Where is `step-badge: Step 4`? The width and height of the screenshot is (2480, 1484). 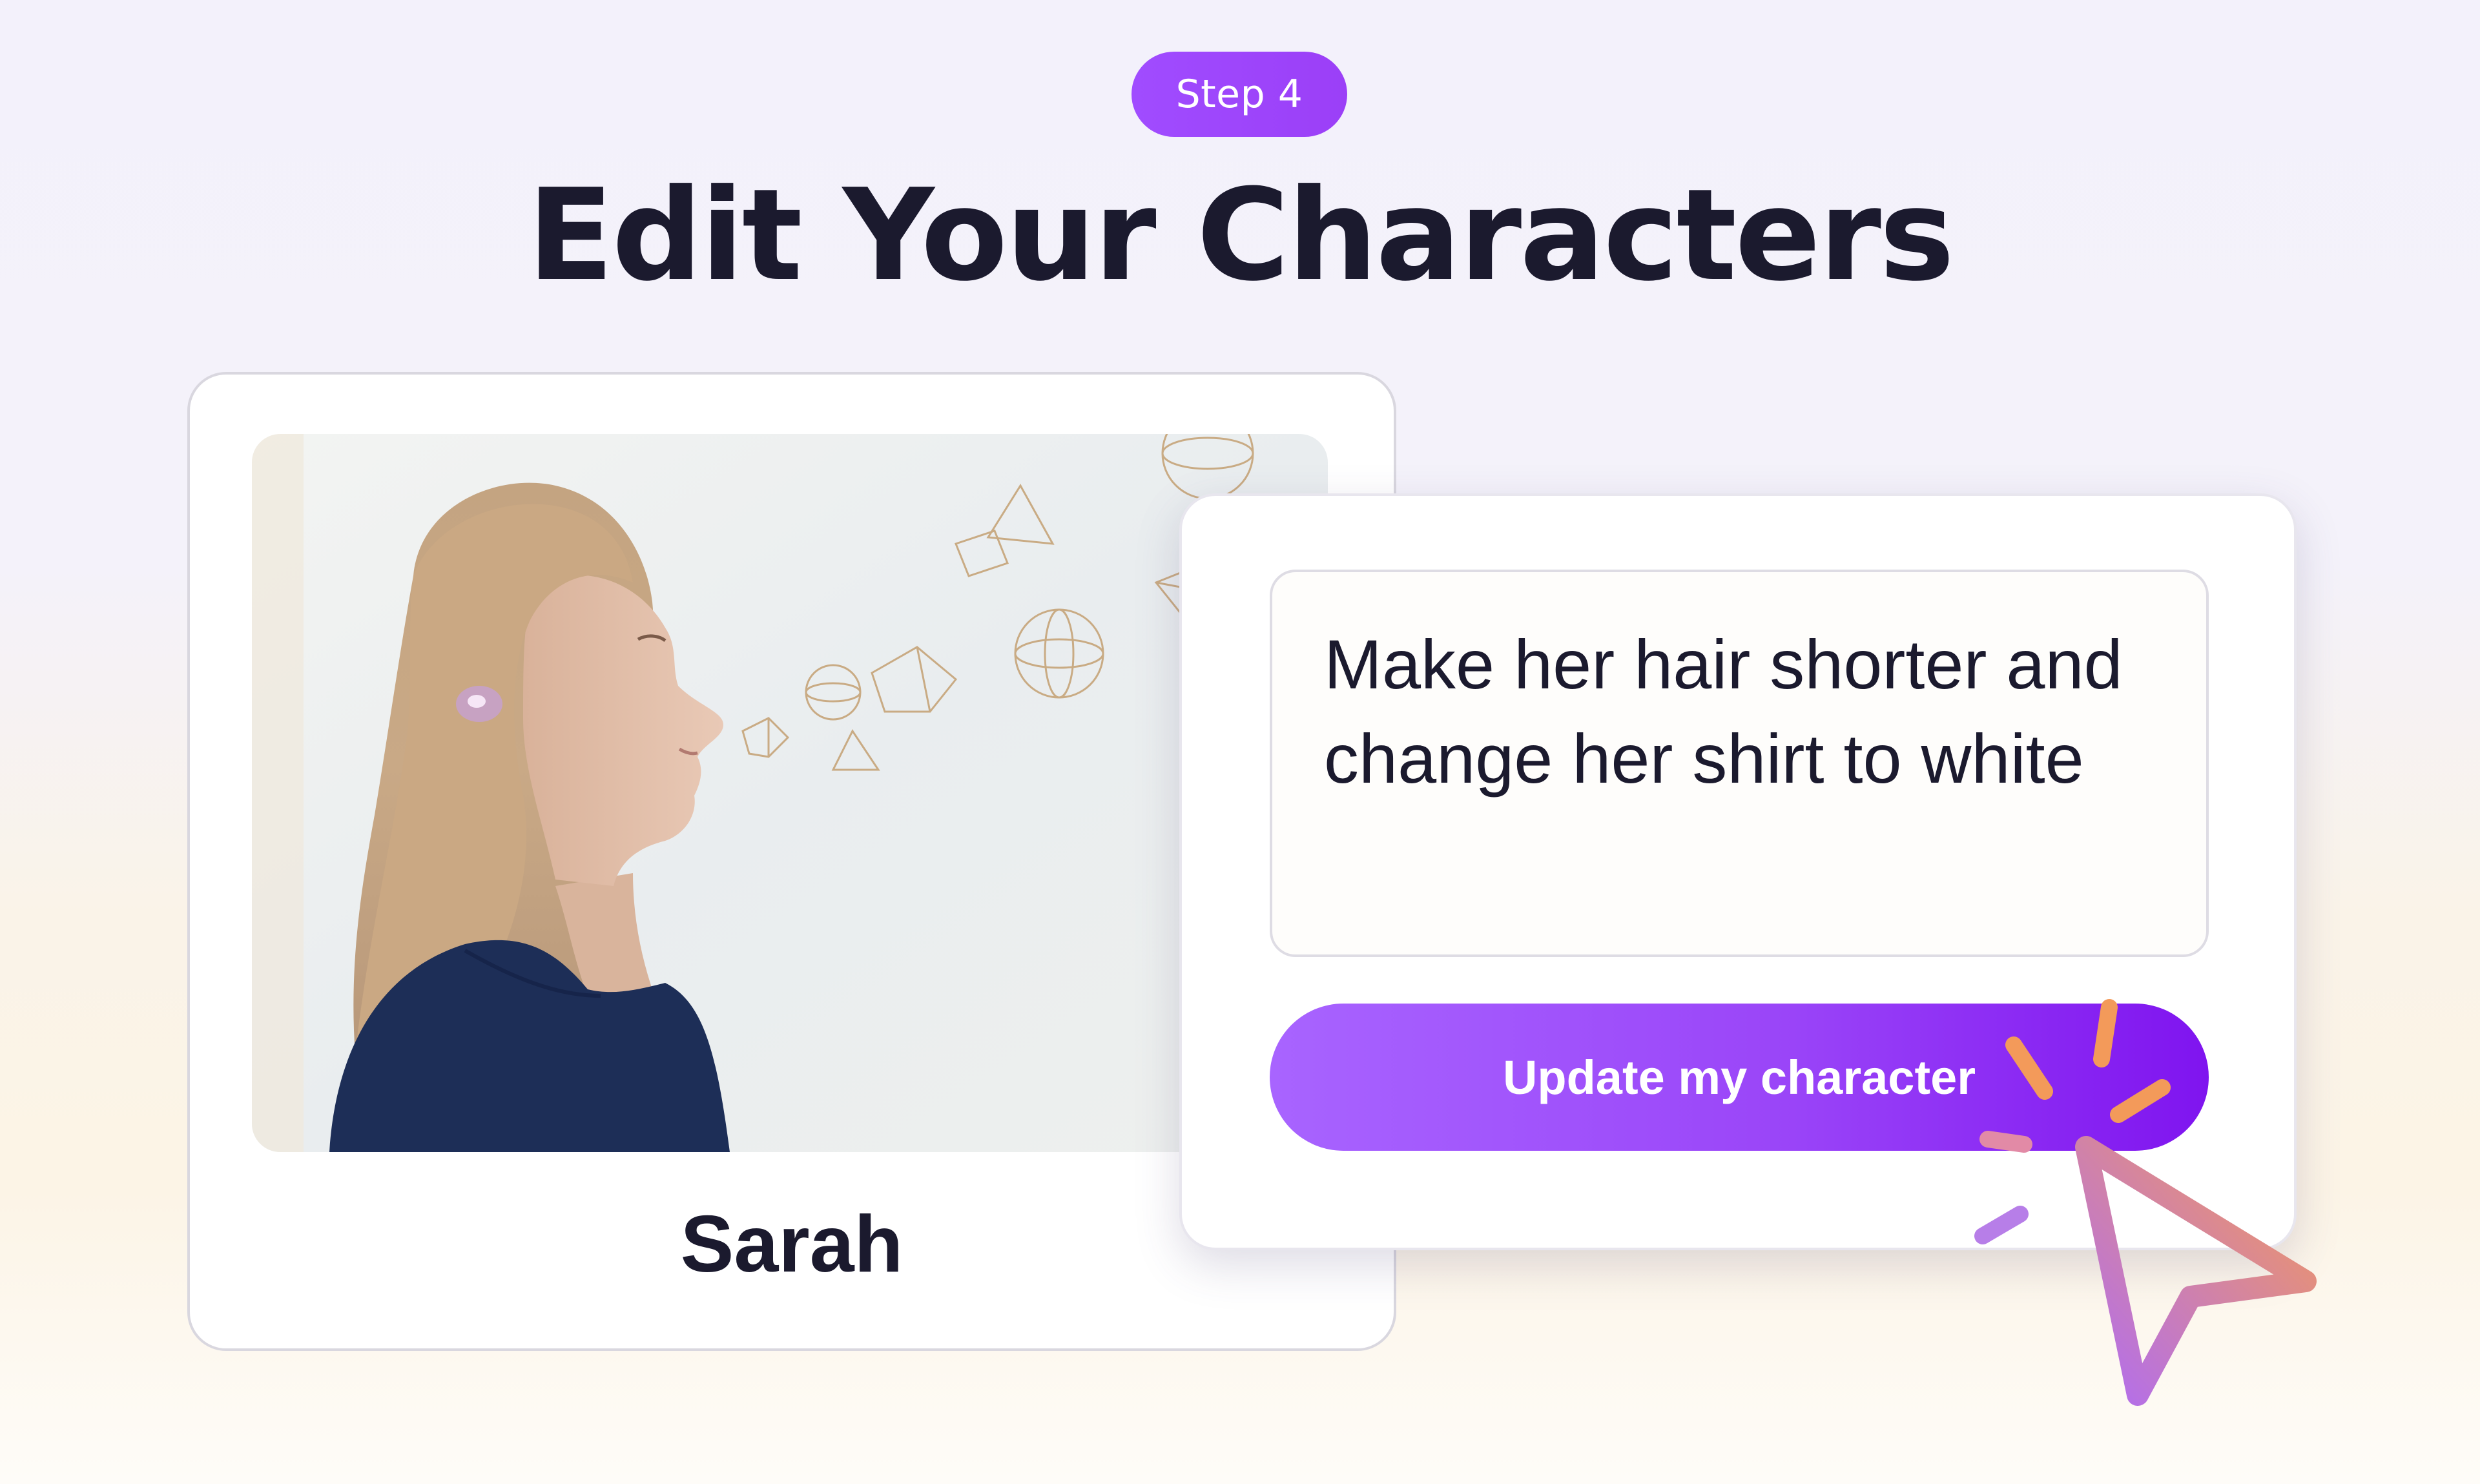
step-badge: Step 4 is located at coordinates (1239, 94).